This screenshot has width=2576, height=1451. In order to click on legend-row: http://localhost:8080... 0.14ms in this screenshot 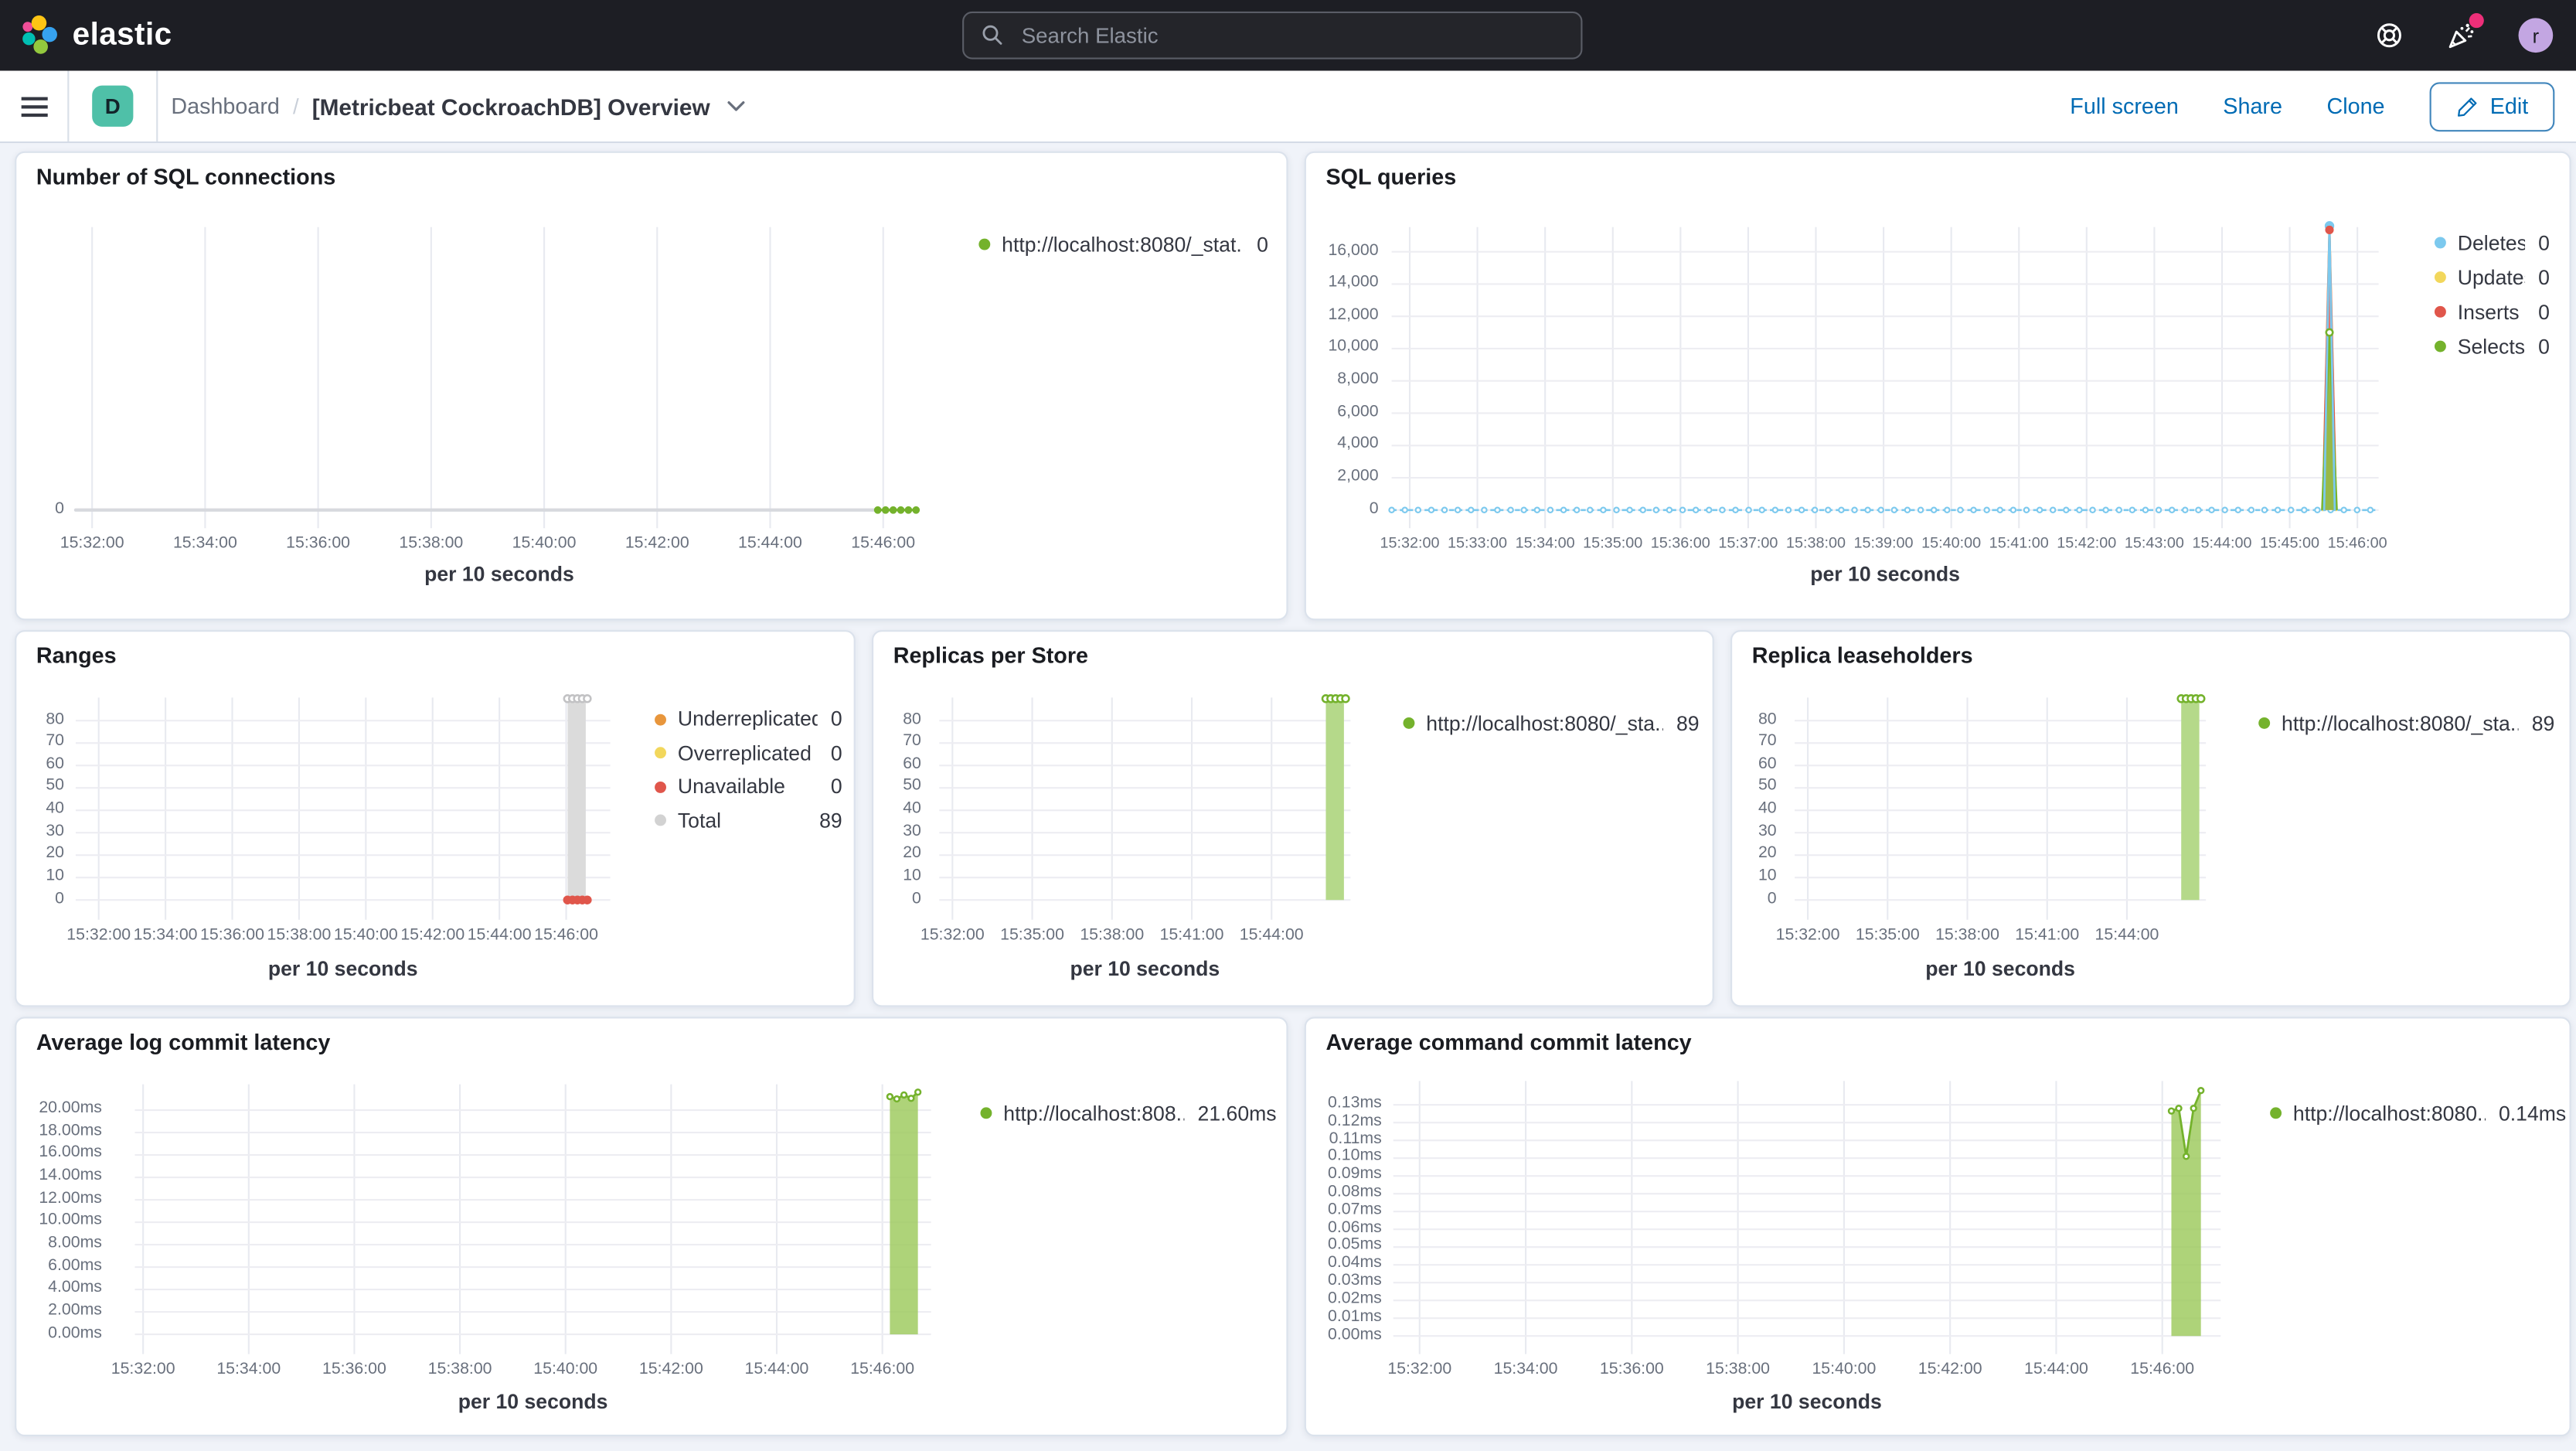, I will do `click(2418, 1112)`.